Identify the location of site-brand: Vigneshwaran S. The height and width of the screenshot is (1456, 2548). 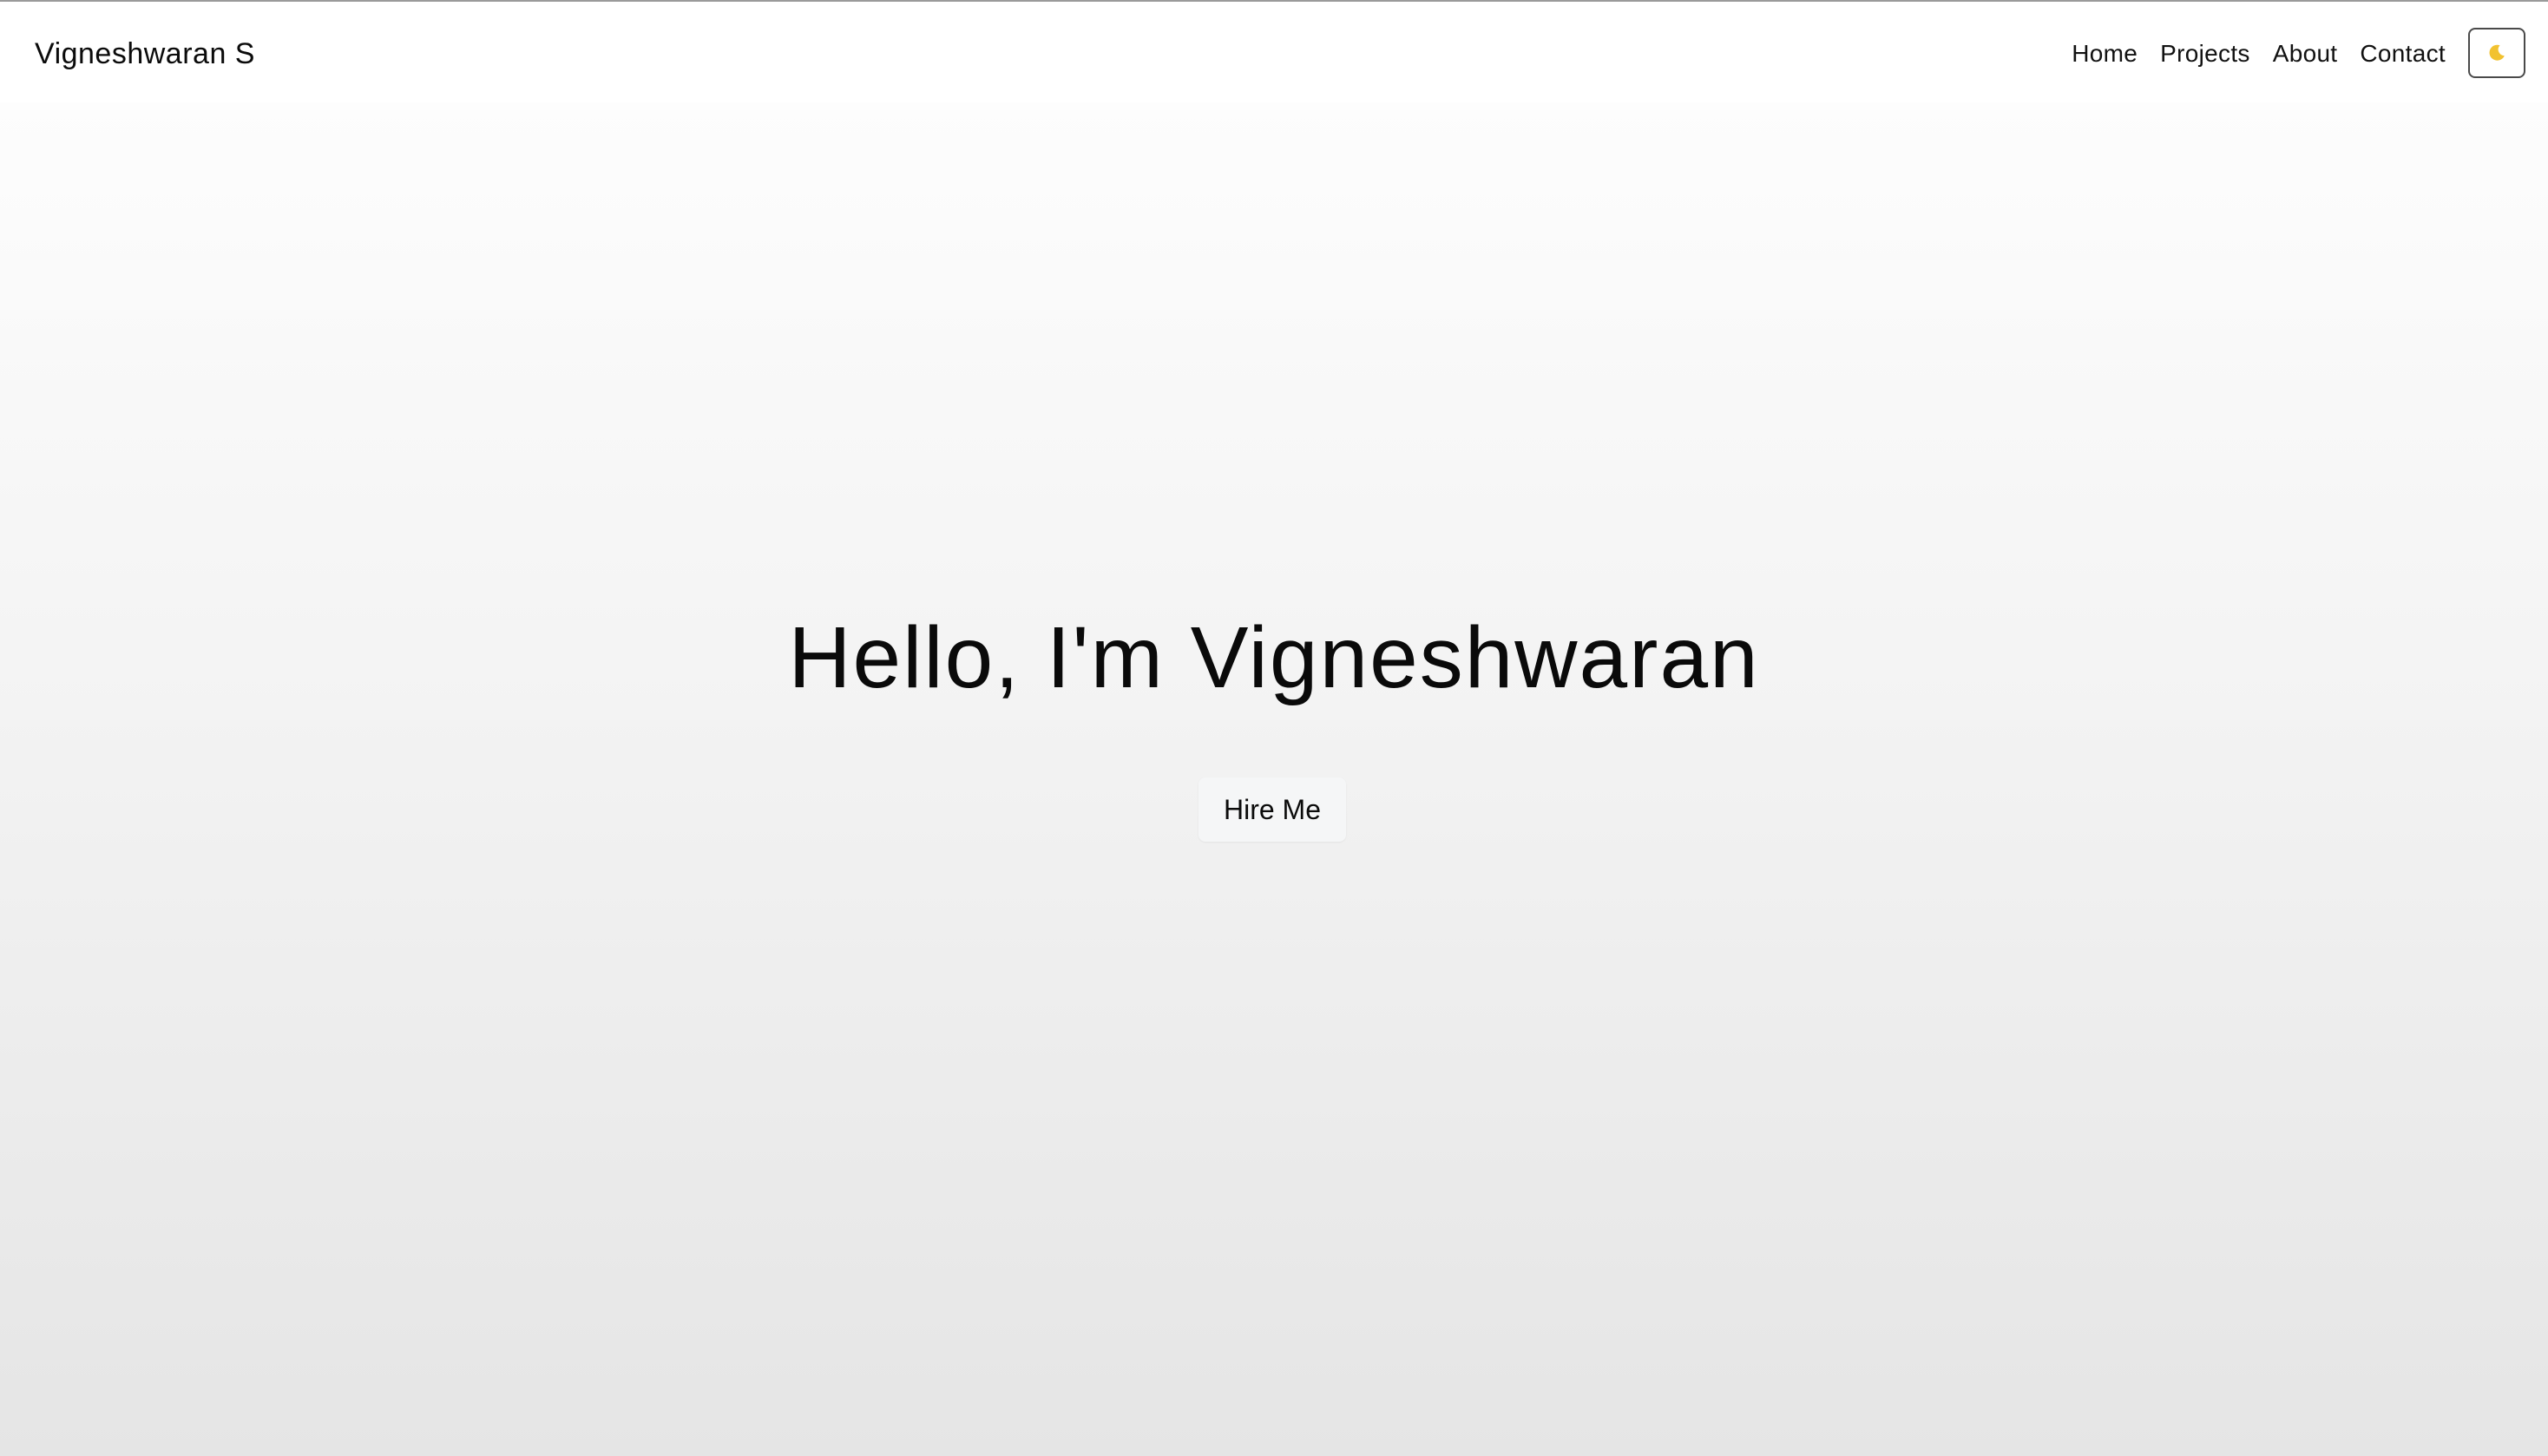
(145, 53).